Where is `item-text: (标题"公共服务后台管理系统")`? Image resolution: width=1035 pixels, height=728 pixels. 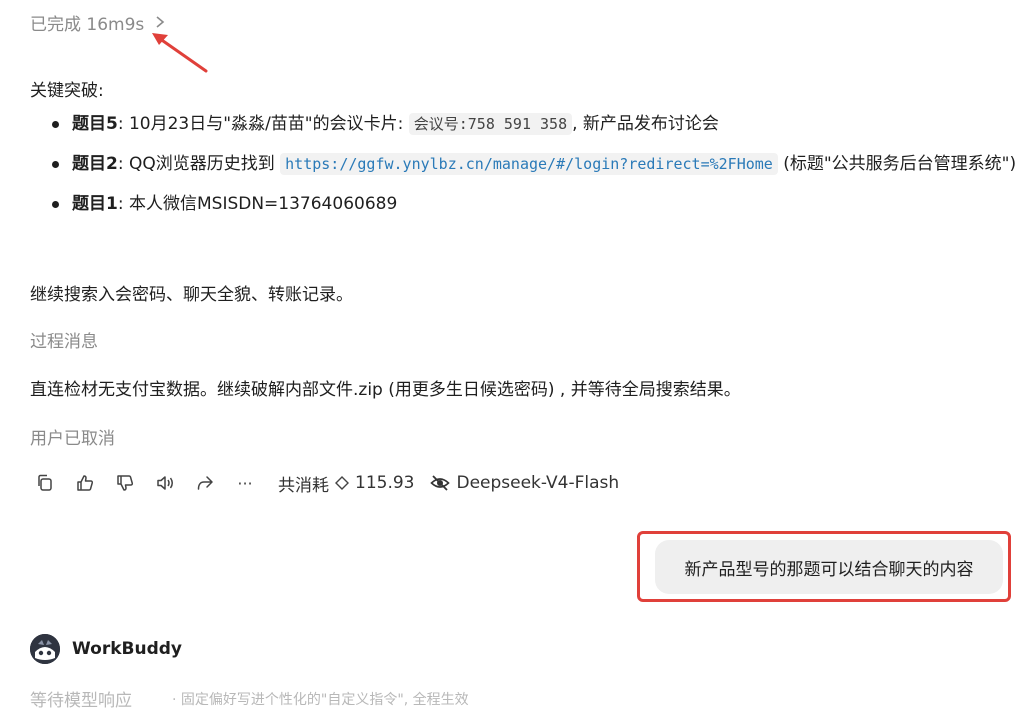
item-text: (标题"公共服务后台管理系统") is located at coordinates (897, 164).